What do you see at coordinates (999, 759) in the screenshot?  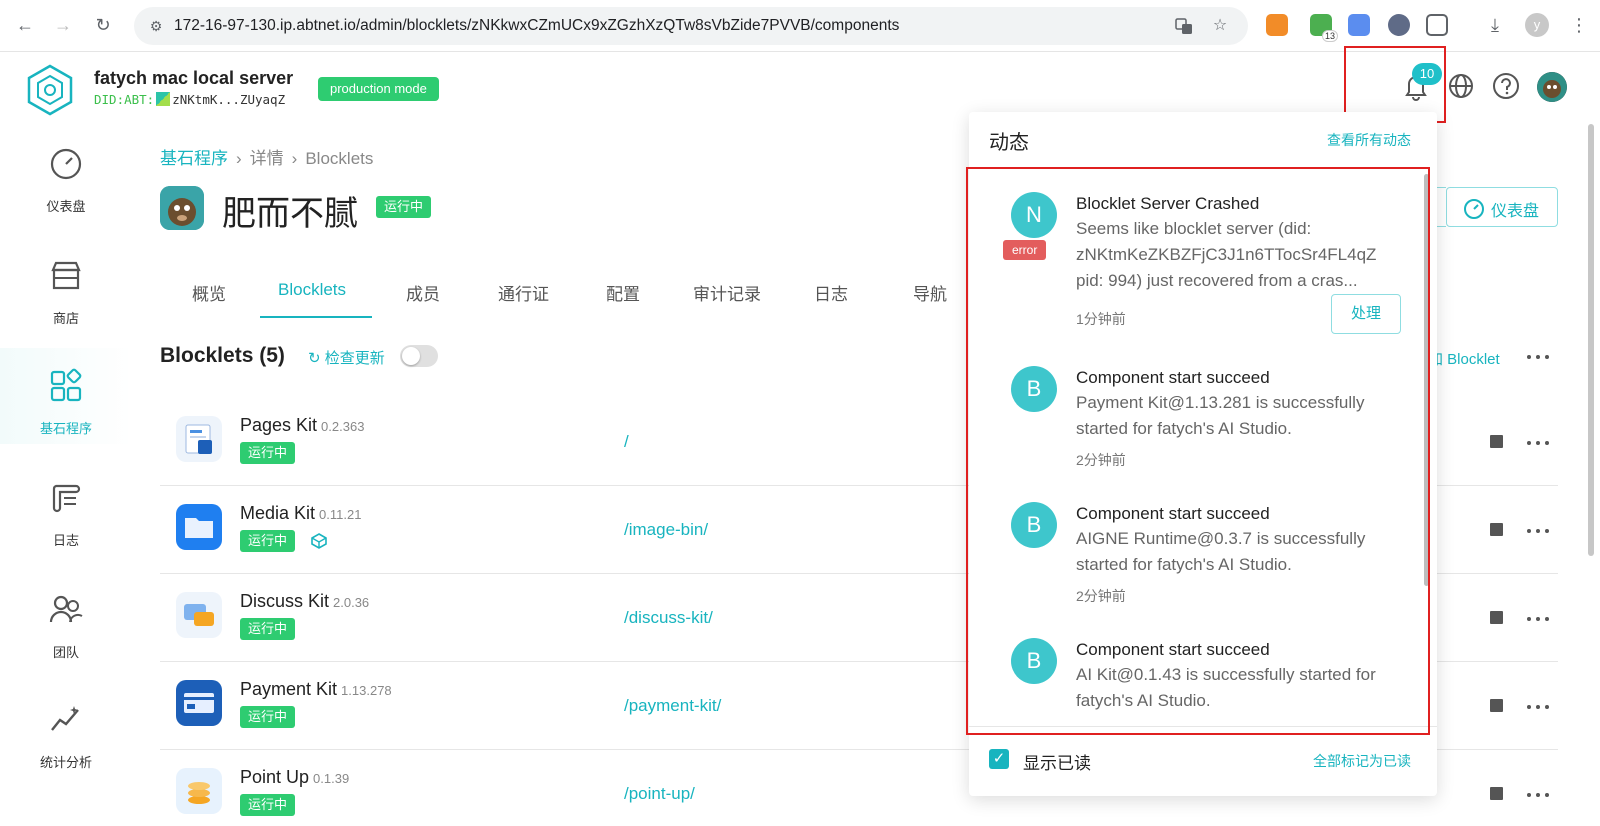 I see `show-read-checkbox: ✓` at bounding box center [999, 759].